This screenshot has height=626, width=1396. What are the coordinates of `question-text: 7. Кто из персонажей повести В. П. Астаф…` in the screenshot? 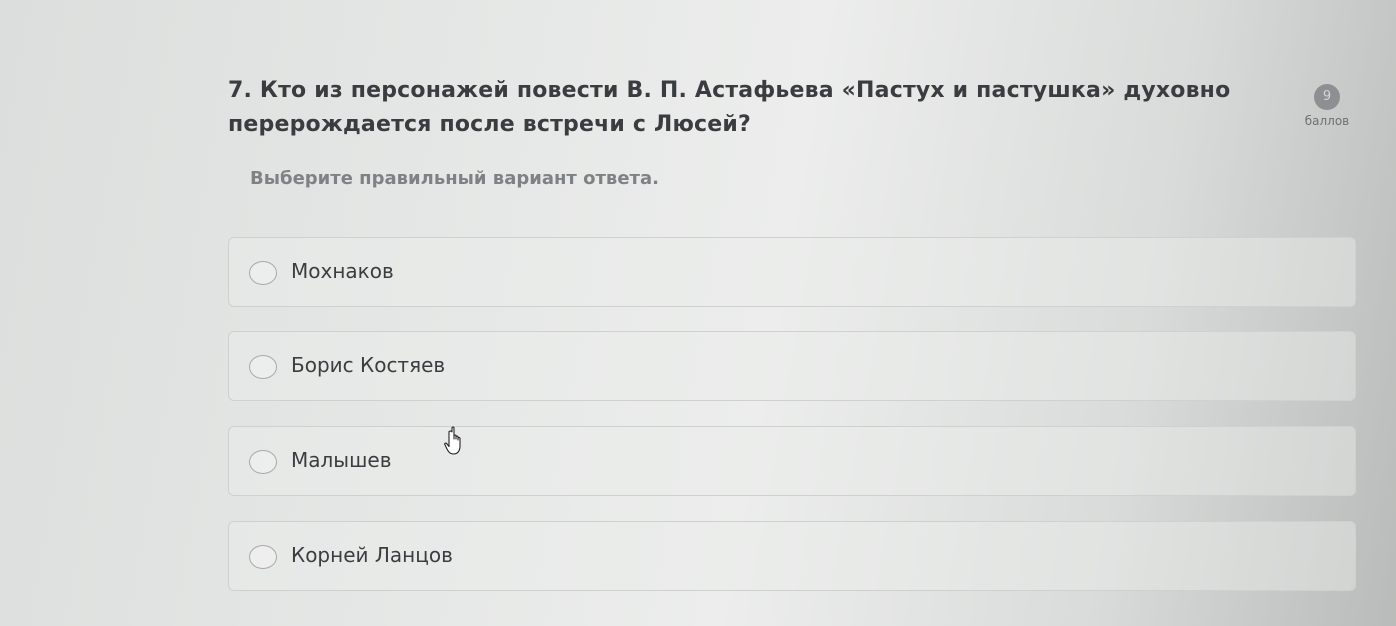 It's located at (729, 107).